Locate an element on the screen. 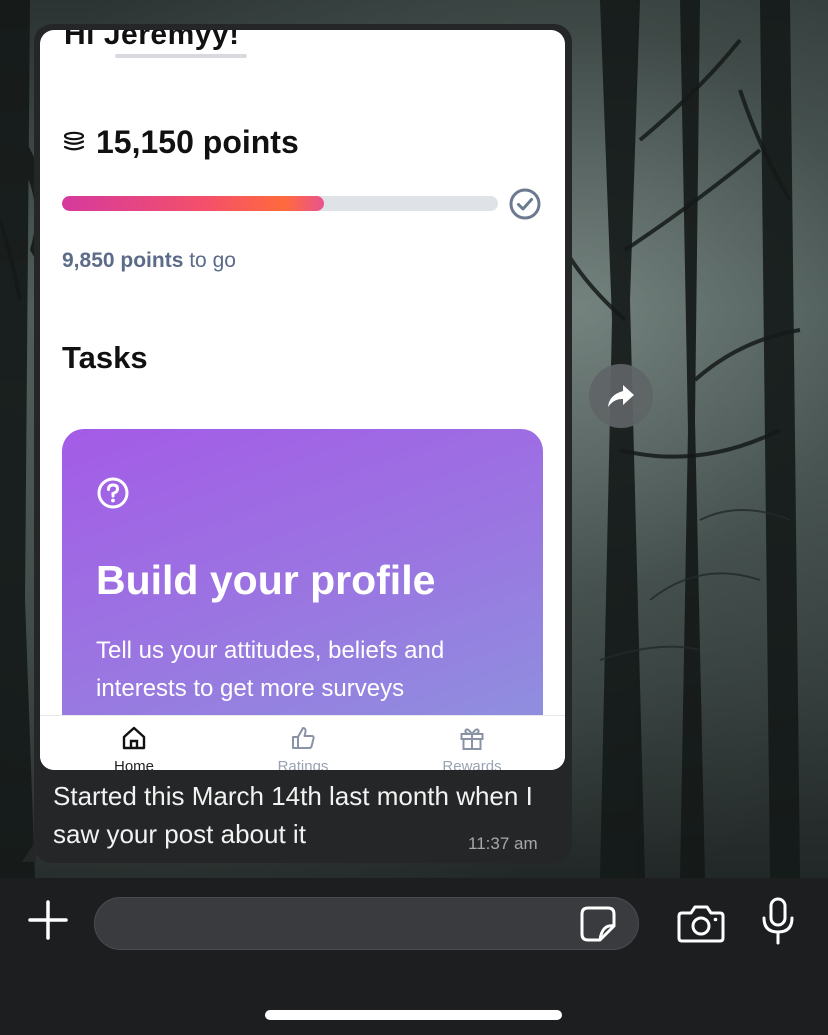 This screenshot has height=1035, width=828. forward-button is located at coordinates (621, 396).